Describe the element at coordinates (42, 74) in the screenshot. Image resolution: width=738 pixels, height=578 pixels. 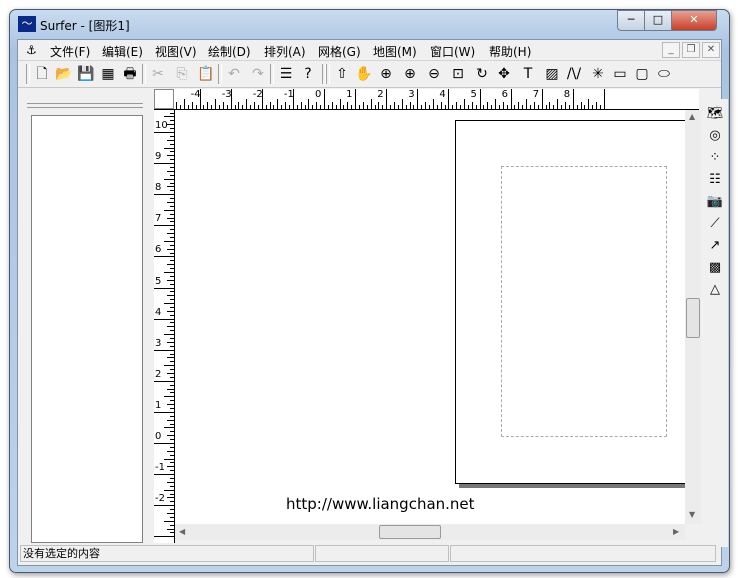
I see `new-icon: 🗋` at that location.